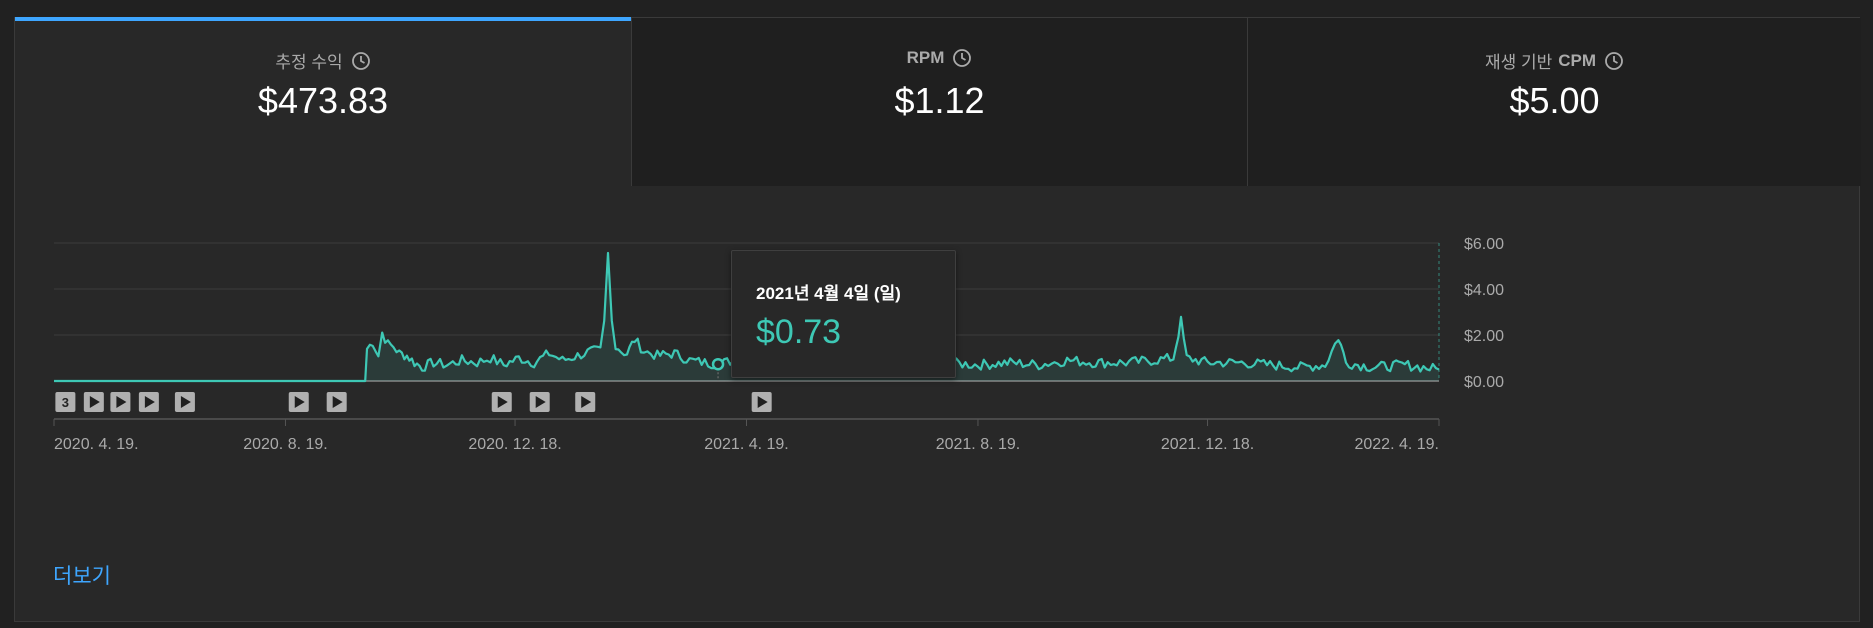 The height and width of the screenshot is (628, 1873). Describe the element at coordinates (925, 57) in the screenshot. I see `tab-label: RPM` at that location.